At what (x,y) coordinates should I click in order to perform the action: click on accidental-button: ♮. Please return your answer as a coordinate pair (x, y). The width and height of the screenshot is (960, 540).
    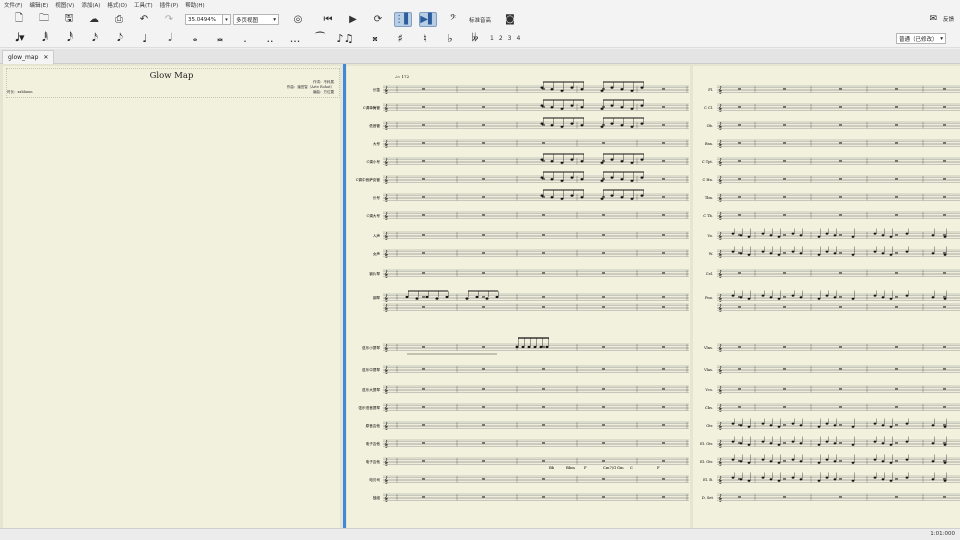
    Looking at the image, I should click on (425, 38).